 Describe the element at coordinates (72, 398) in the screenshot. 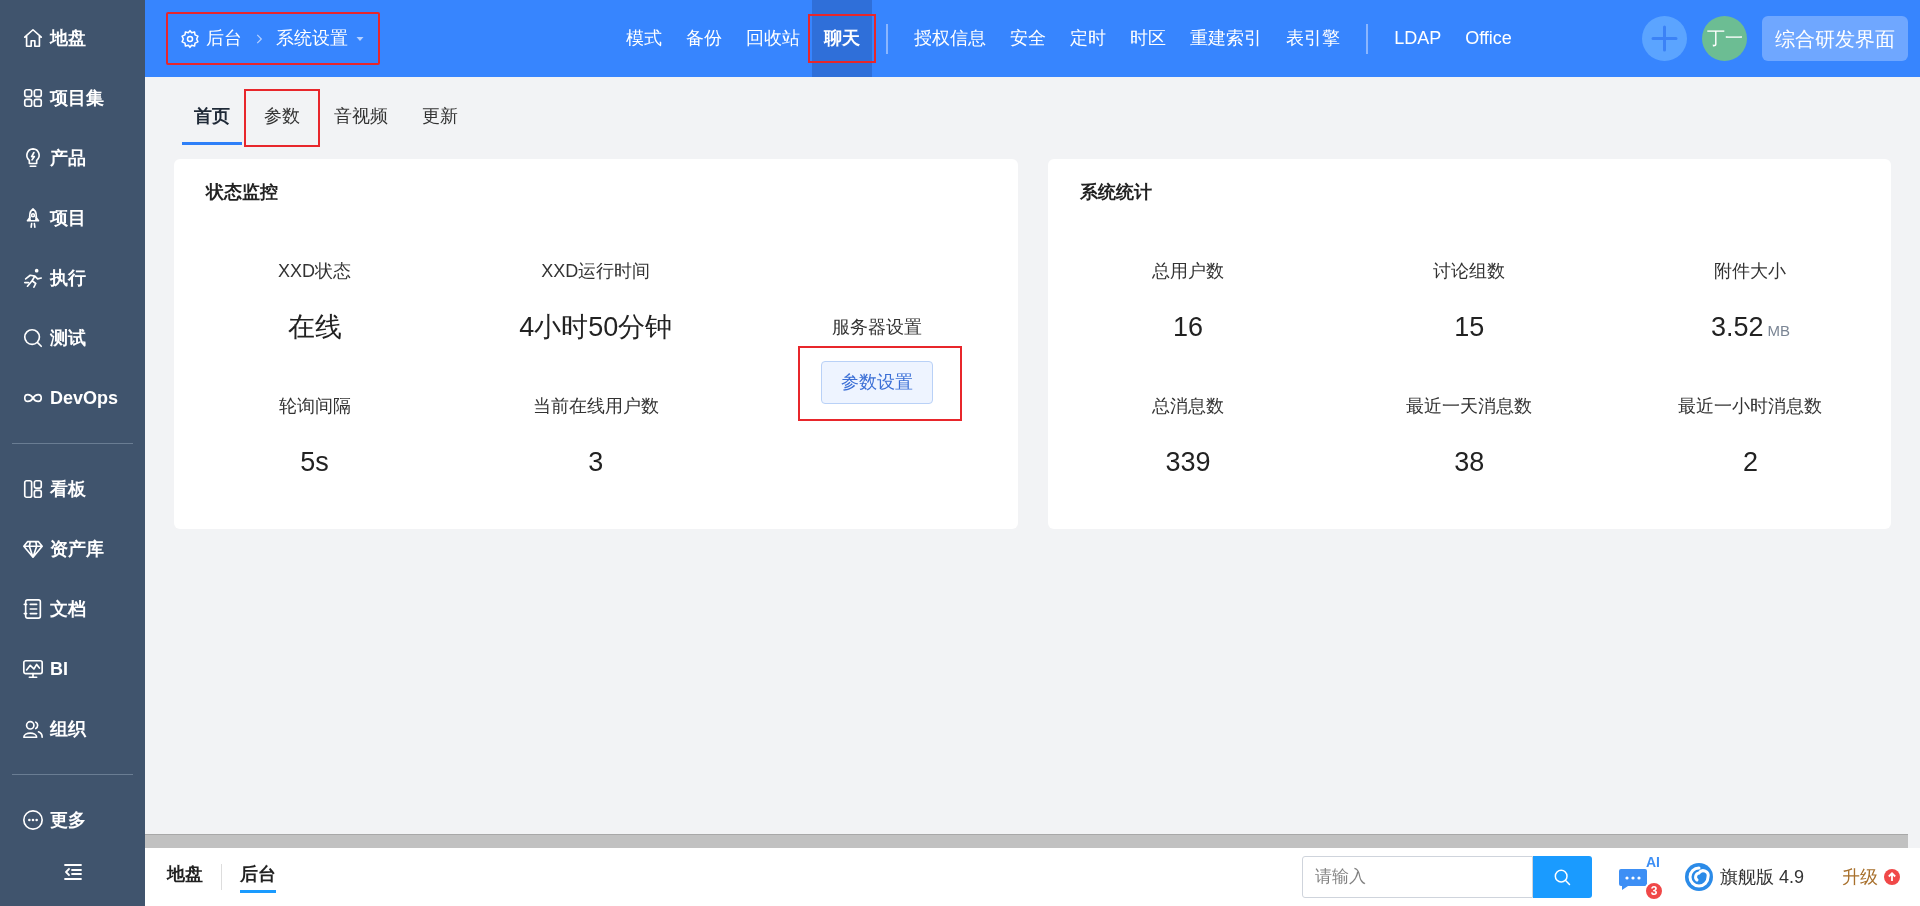

I see `sidebar-item: DevOps` at that location.